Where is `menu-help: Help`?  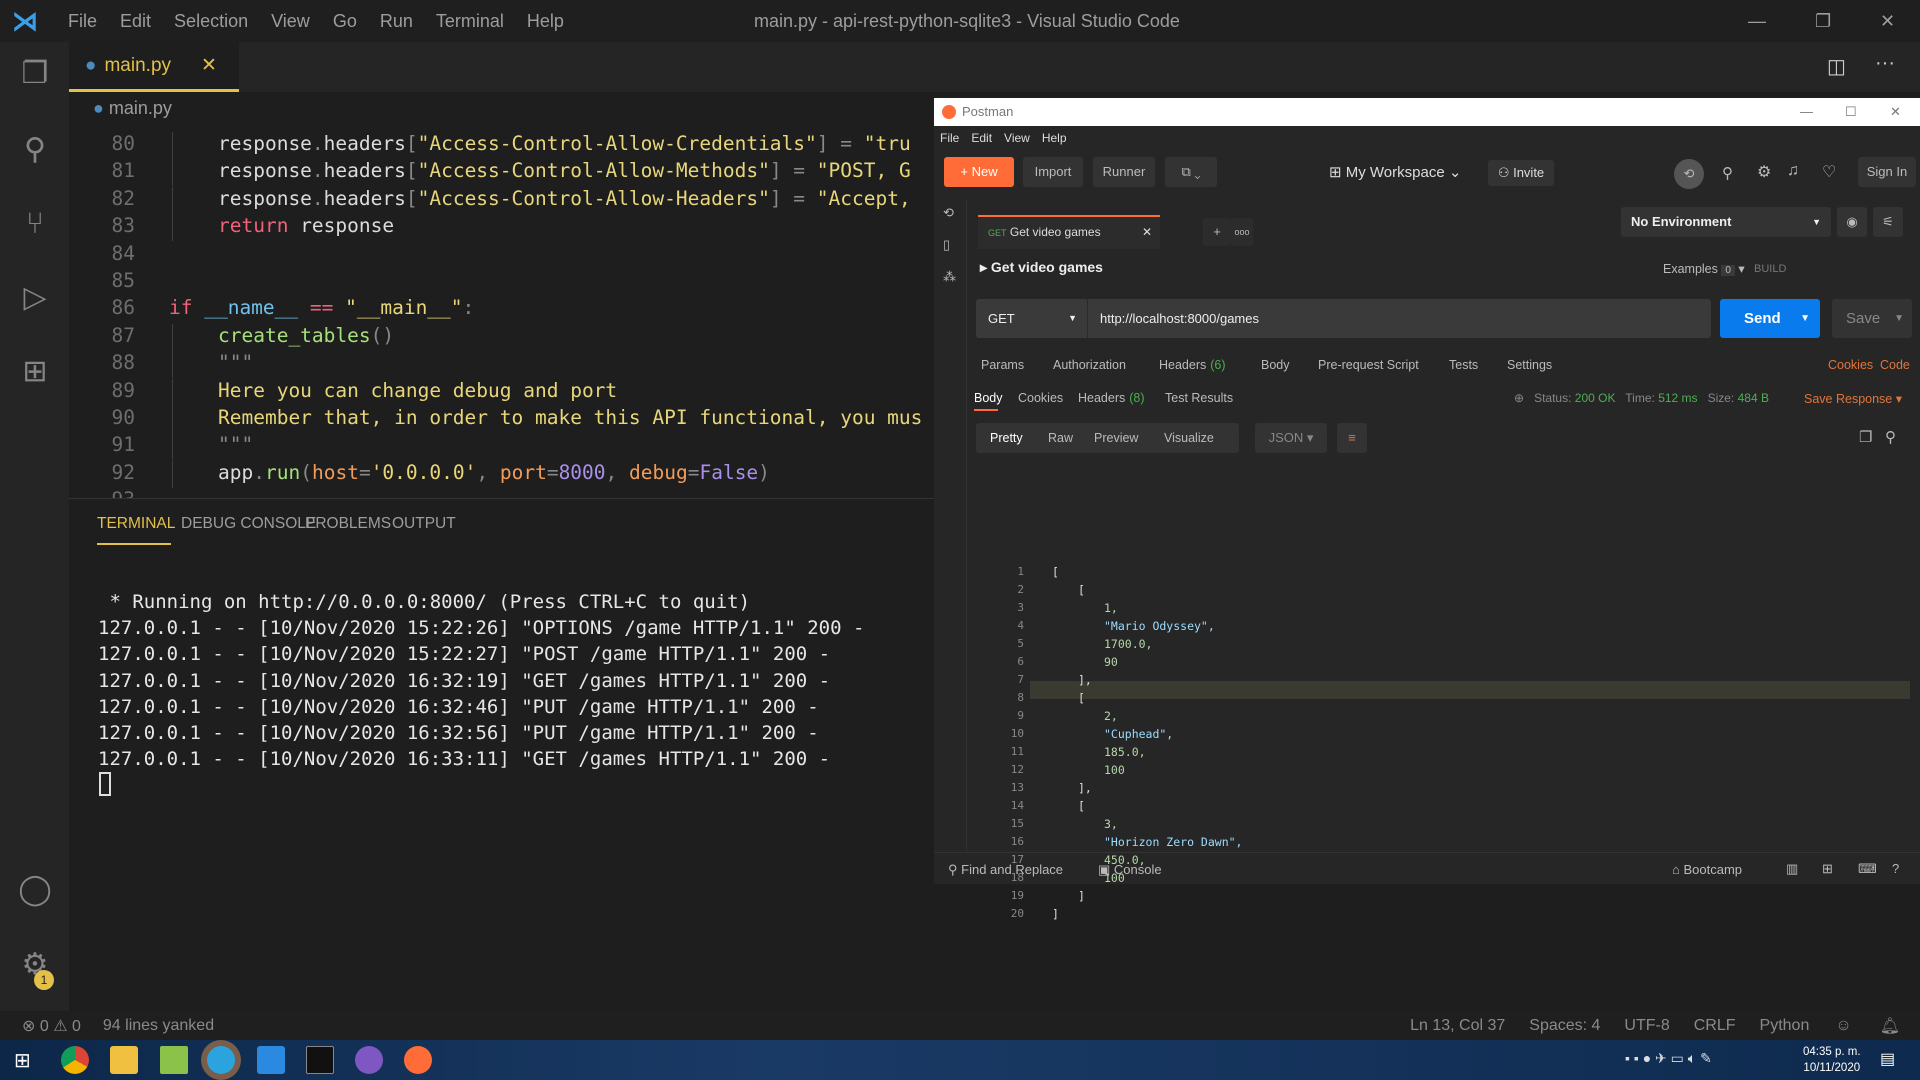 menu-help: Help is located at coordinates (545, 21).